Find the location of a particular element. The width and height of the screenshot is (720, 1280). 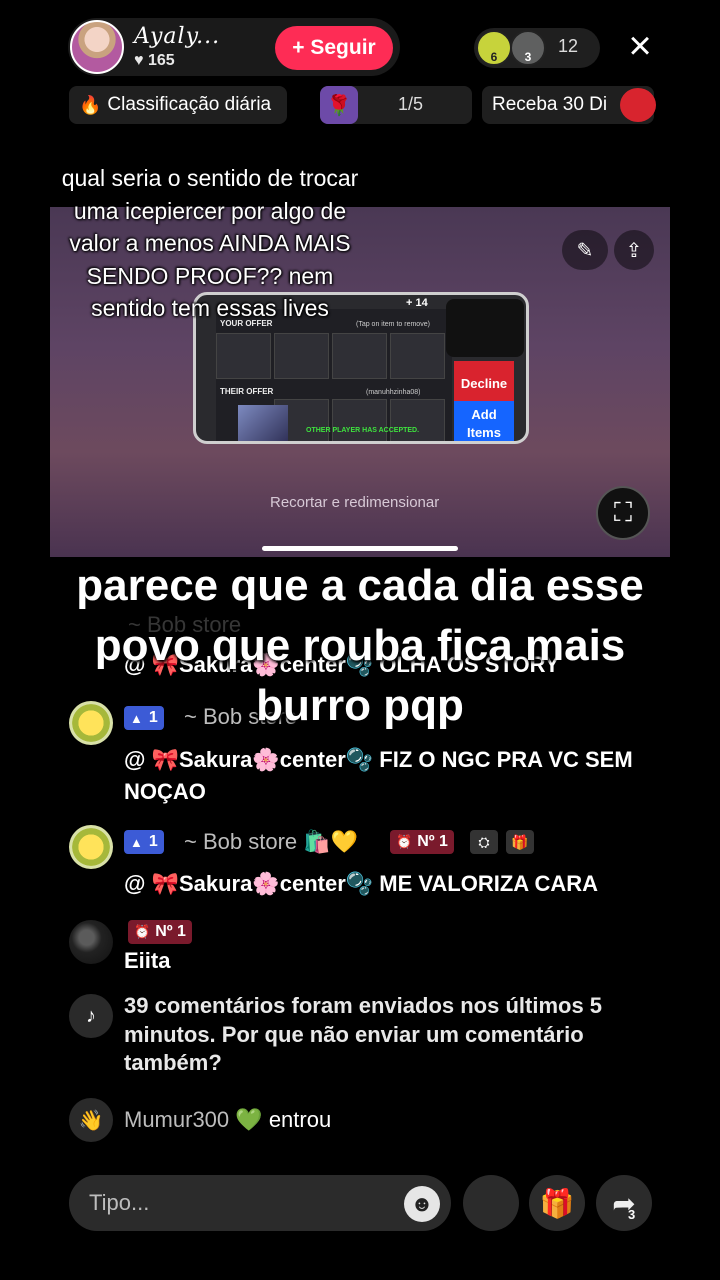

close-icon: × is located at coordinates (640, 46).